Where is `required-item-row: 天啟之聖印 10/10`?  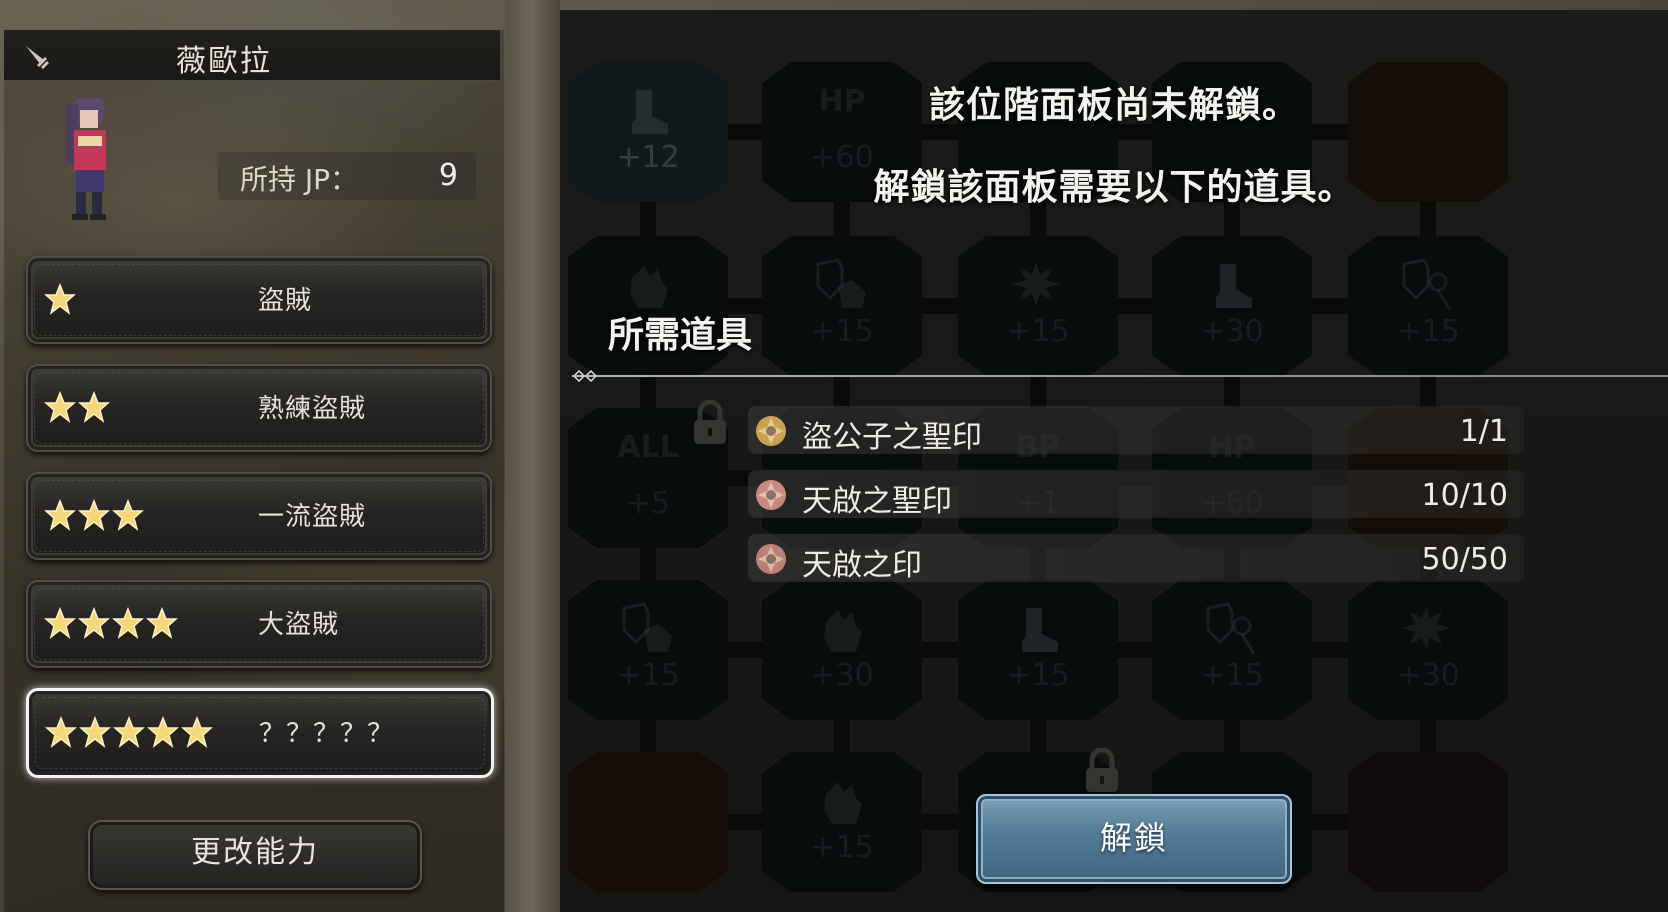
required-item-row: 天啟之聖印 10/10 is located at coordinates (1136, 494).